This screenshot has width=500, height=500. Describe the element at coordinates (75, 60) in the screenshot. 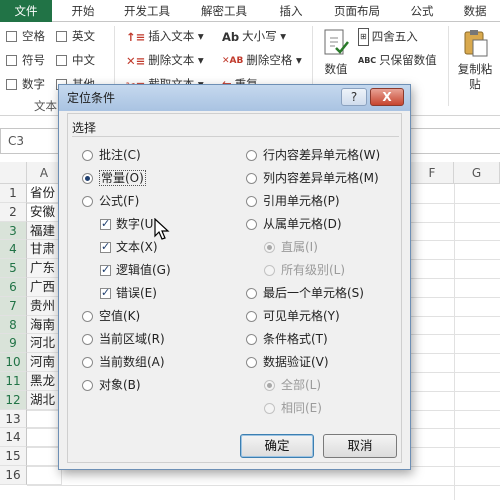

I see `check-chinese: 中文` at that location.